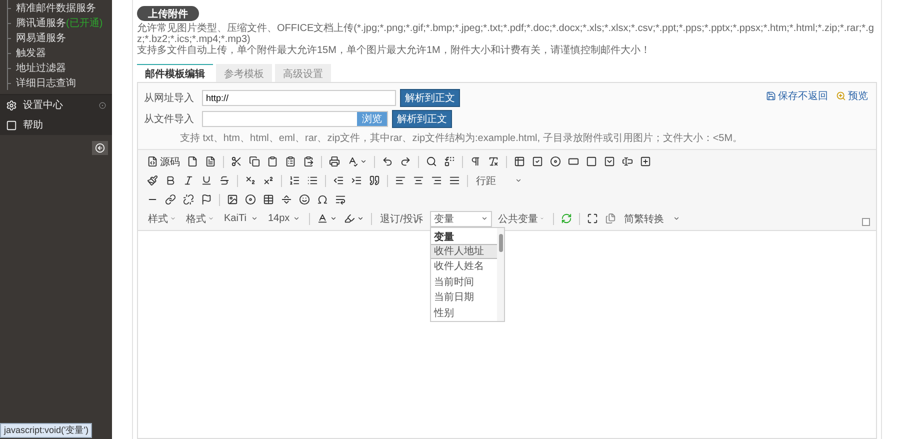 Image resolution: width=900 pixels, height=439 pixels. What do you see at coordinates (322, 218) in the screenshot?
I see `font-color-icon` at bounding box center [322, 218].